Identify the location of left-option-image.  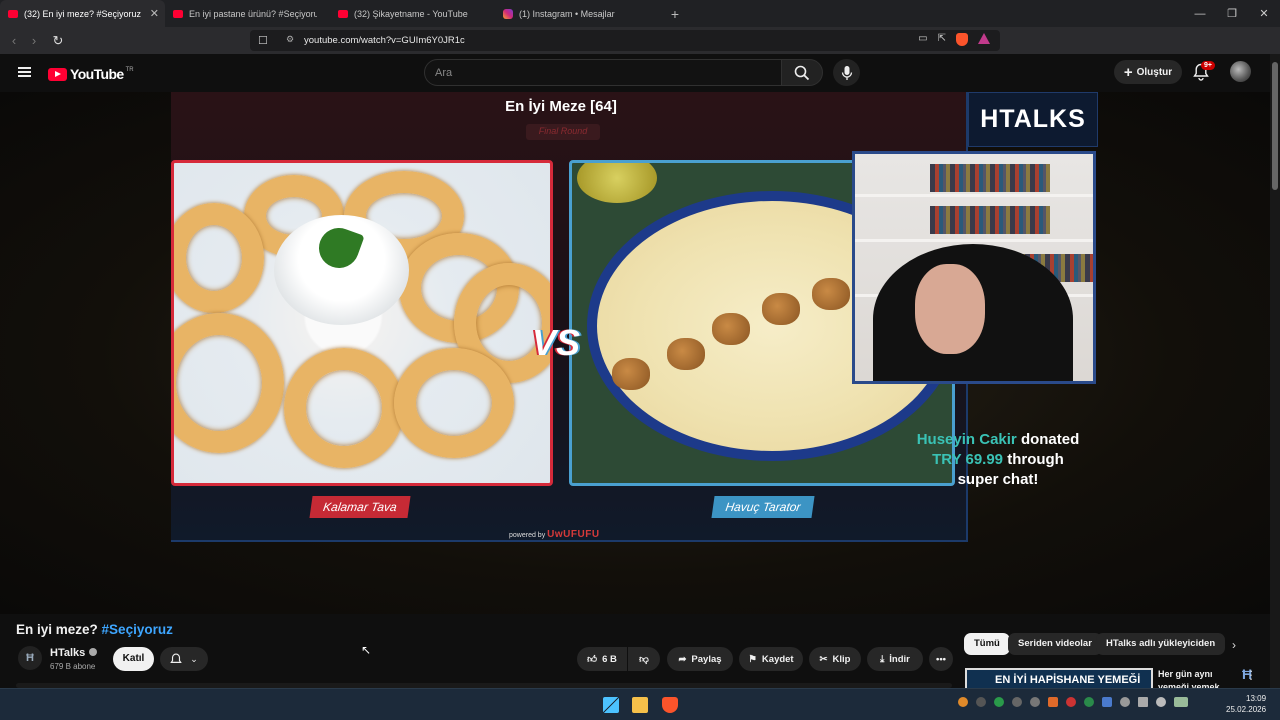
(362, 323).